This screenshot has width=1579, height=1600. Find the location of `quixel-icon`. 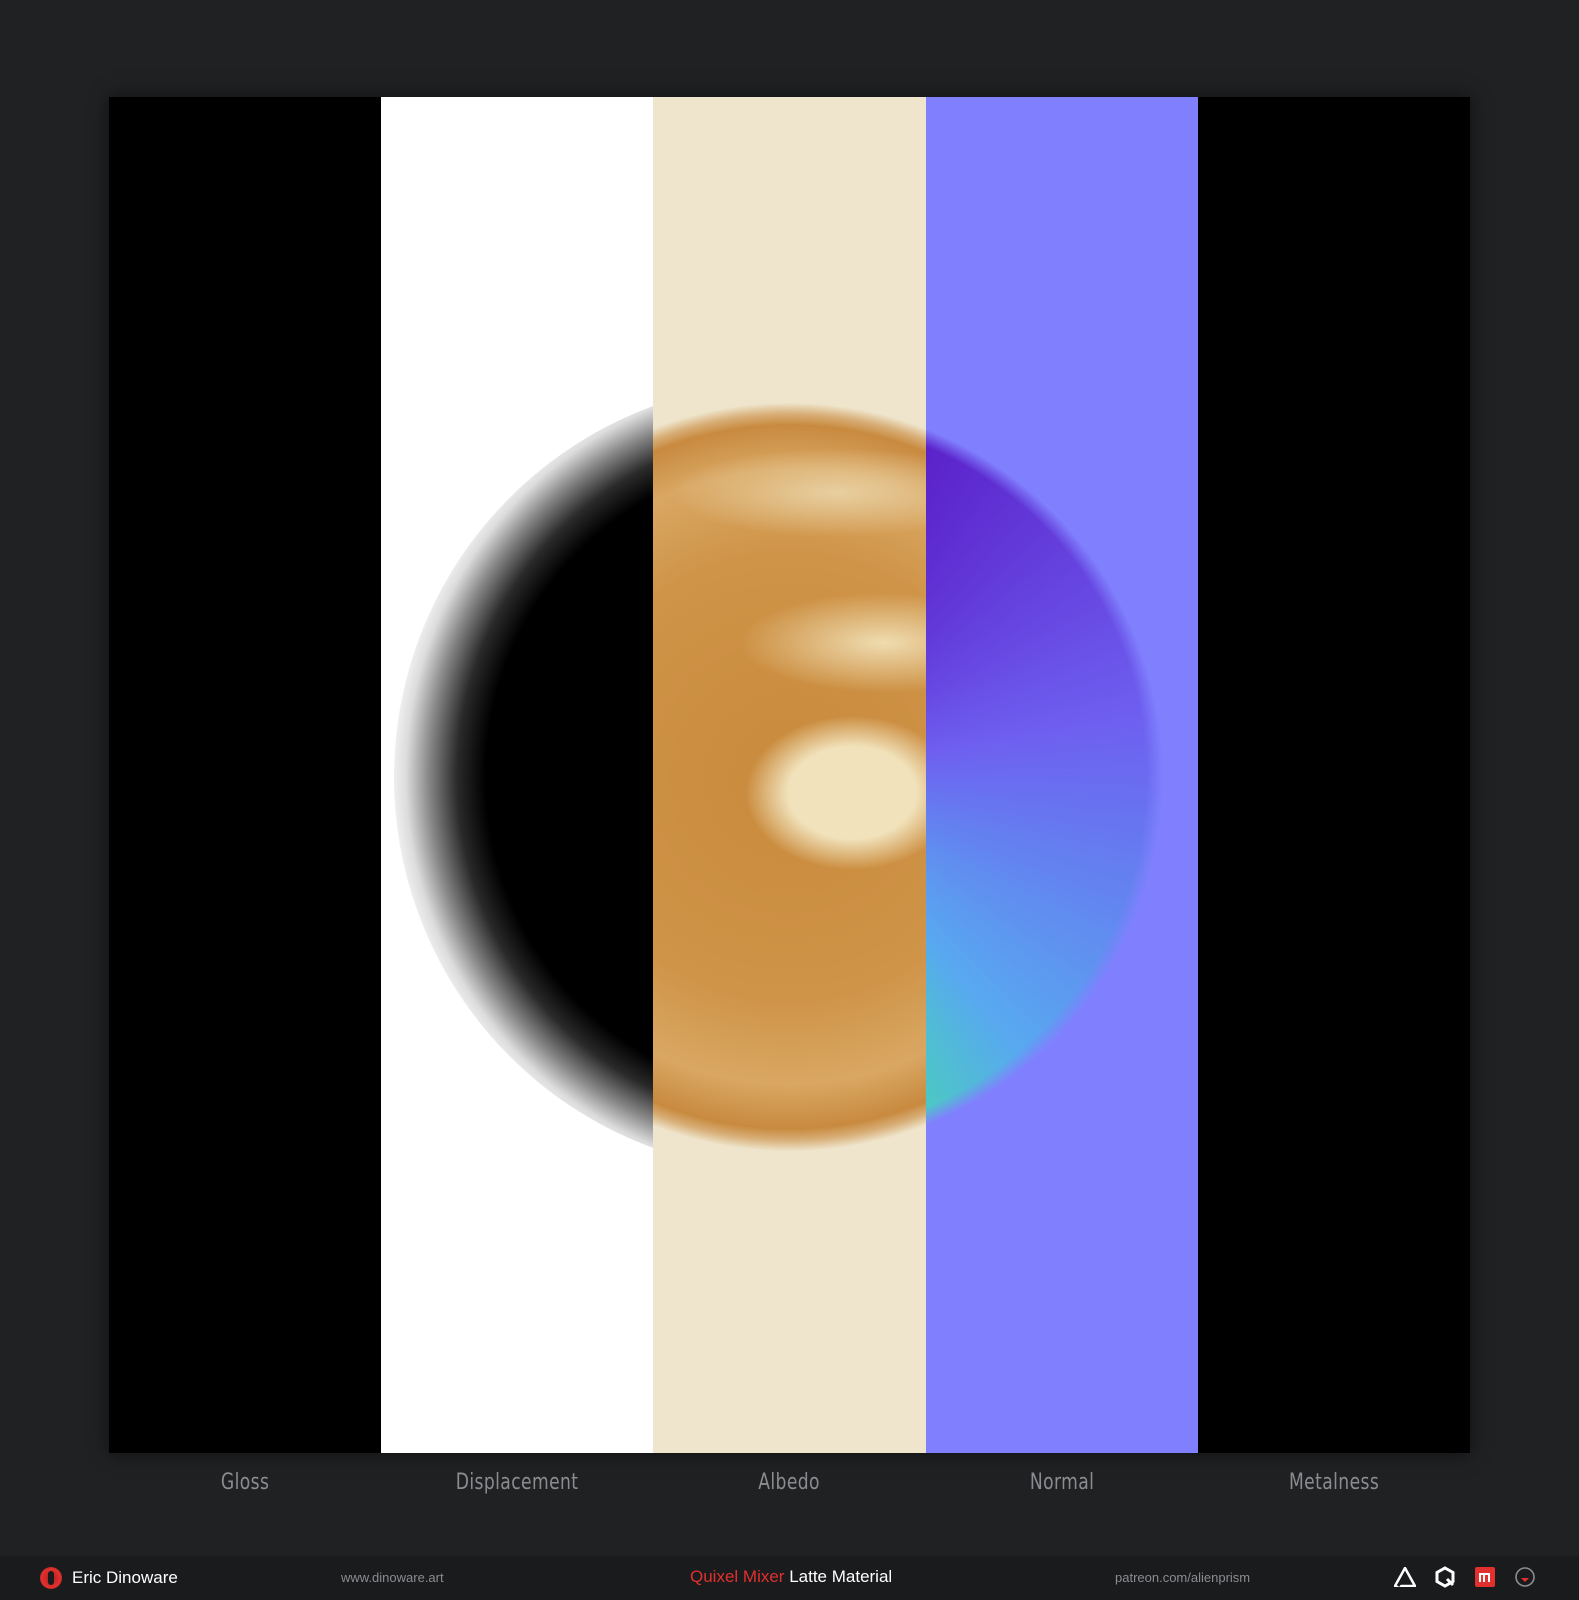

quixel-icon is located at coordinates (1445, 1577).